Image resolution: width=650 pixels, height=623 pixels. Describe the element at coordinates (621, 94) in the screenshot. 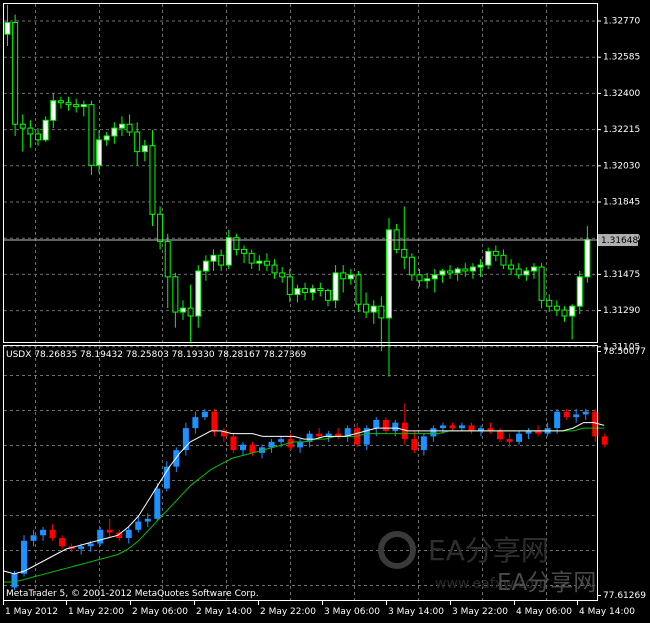

I see `price-tick-label: 1.32400` at that location.